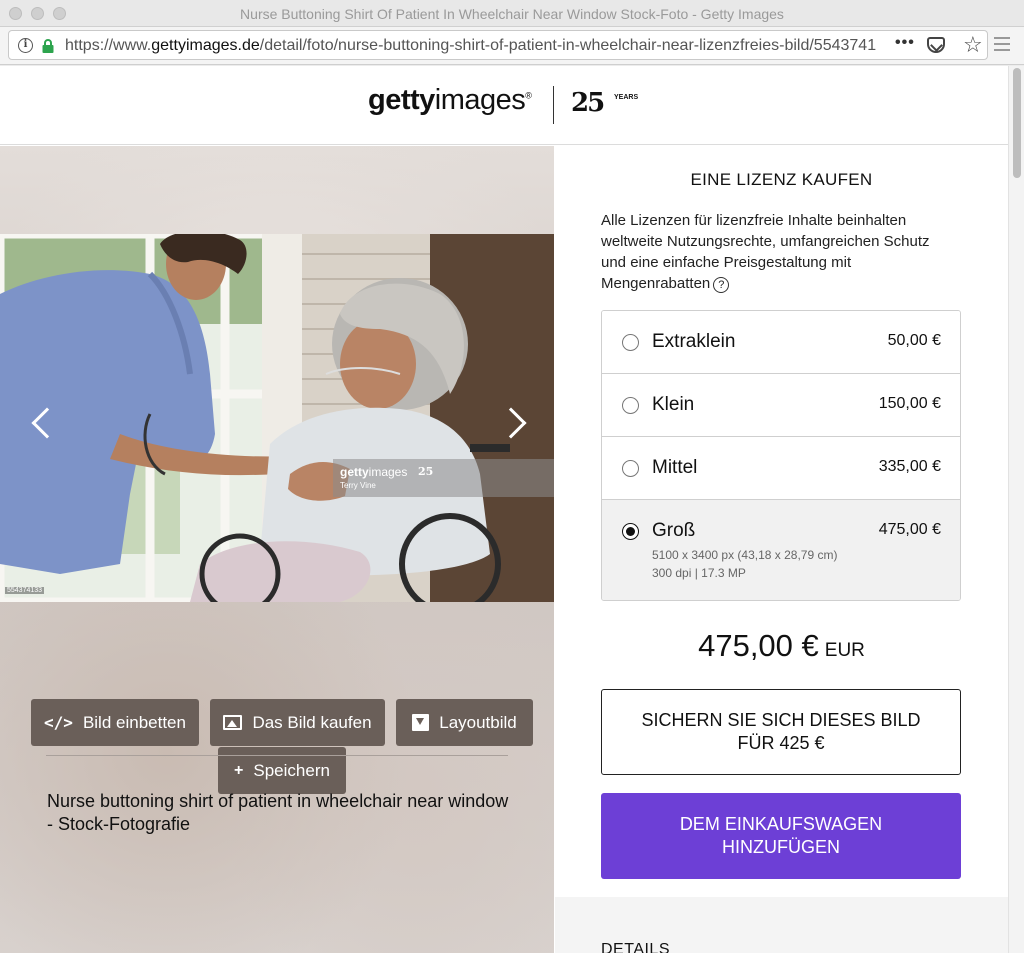 Image resolution: width=1024 pixels, height=953 pixels. Describe the element at coordinates (388, 472) in the screenshot. I see `watermark-brand-images: images` at that location.